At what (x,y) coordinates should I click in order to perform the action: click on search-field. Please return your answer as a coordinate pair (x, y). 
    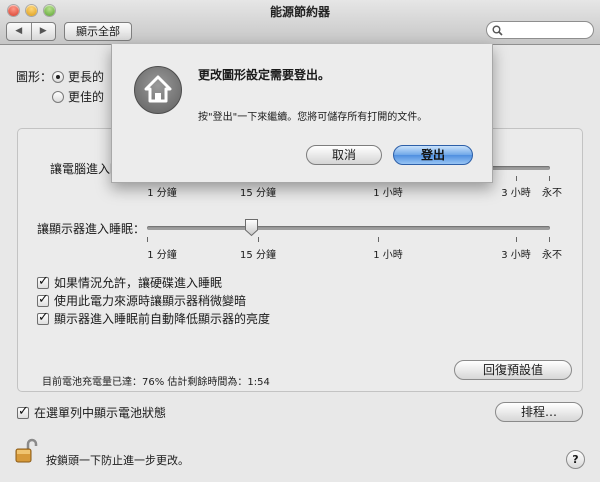
    Looking at the image, I should click on (540, 30).